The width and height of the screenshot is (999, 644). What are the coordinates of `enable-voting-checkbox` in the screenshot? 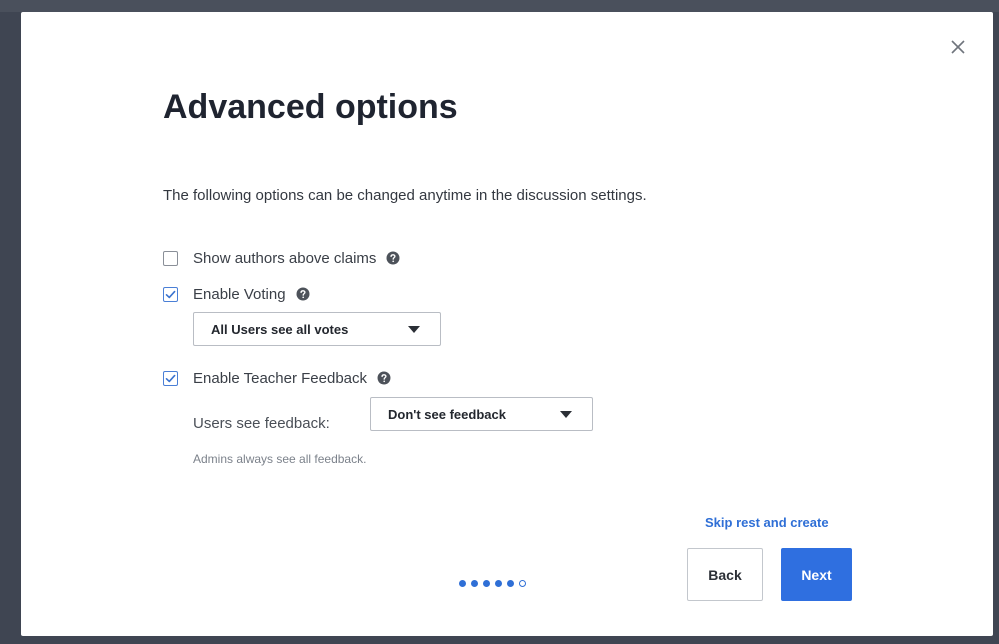 It's located at (170, 294).